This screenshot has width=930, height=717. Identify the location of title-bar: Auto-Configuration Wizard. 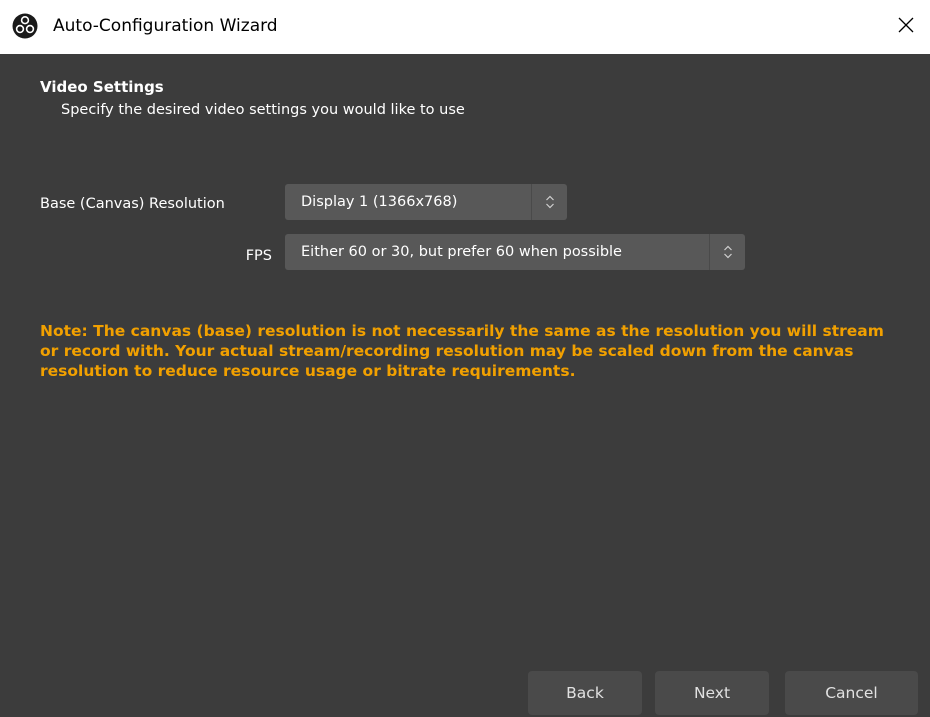
(465, 27).